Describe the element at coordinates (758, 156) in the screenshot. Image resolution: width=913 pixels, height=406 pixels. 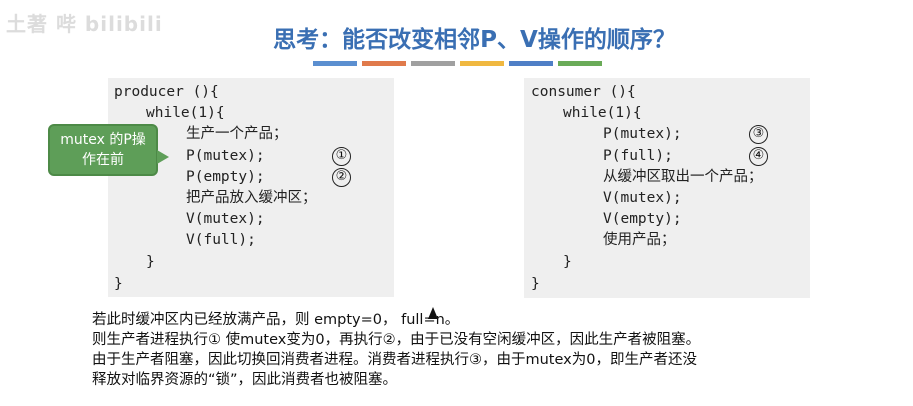
I see `step-marker: ④` at that location.